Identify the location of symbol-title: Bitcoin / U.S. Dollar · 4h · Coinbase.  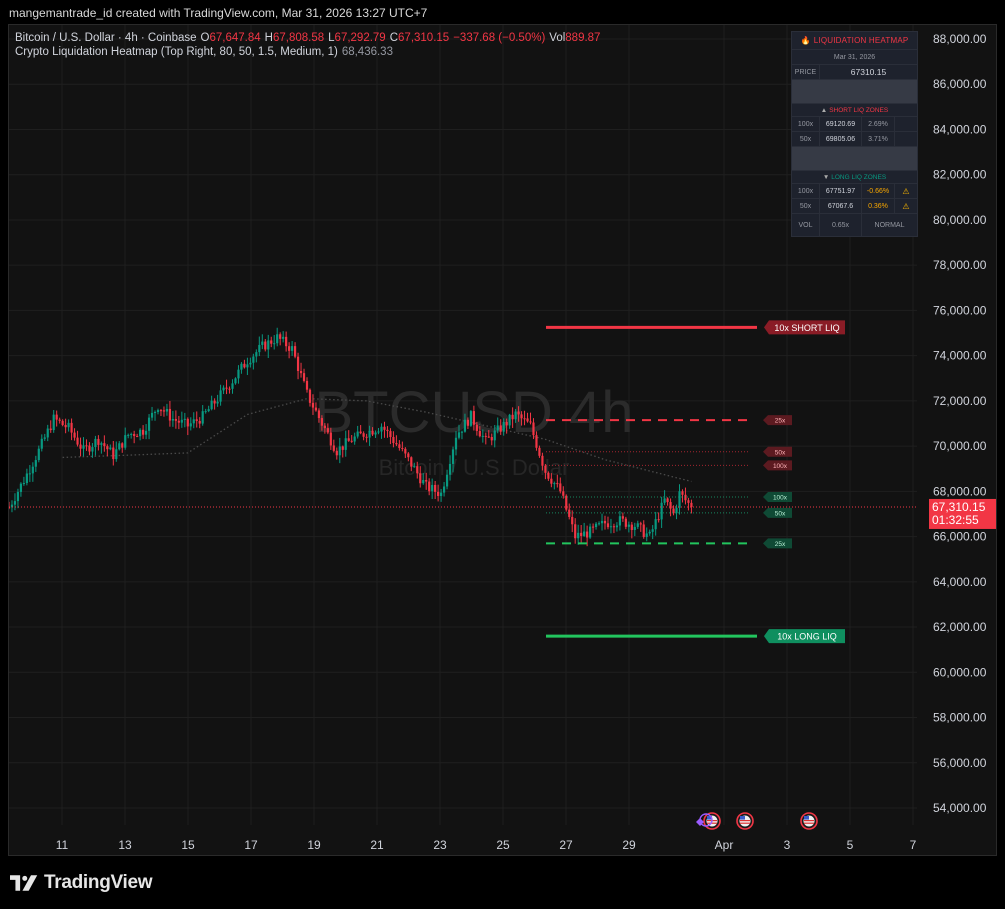
(106, 38).